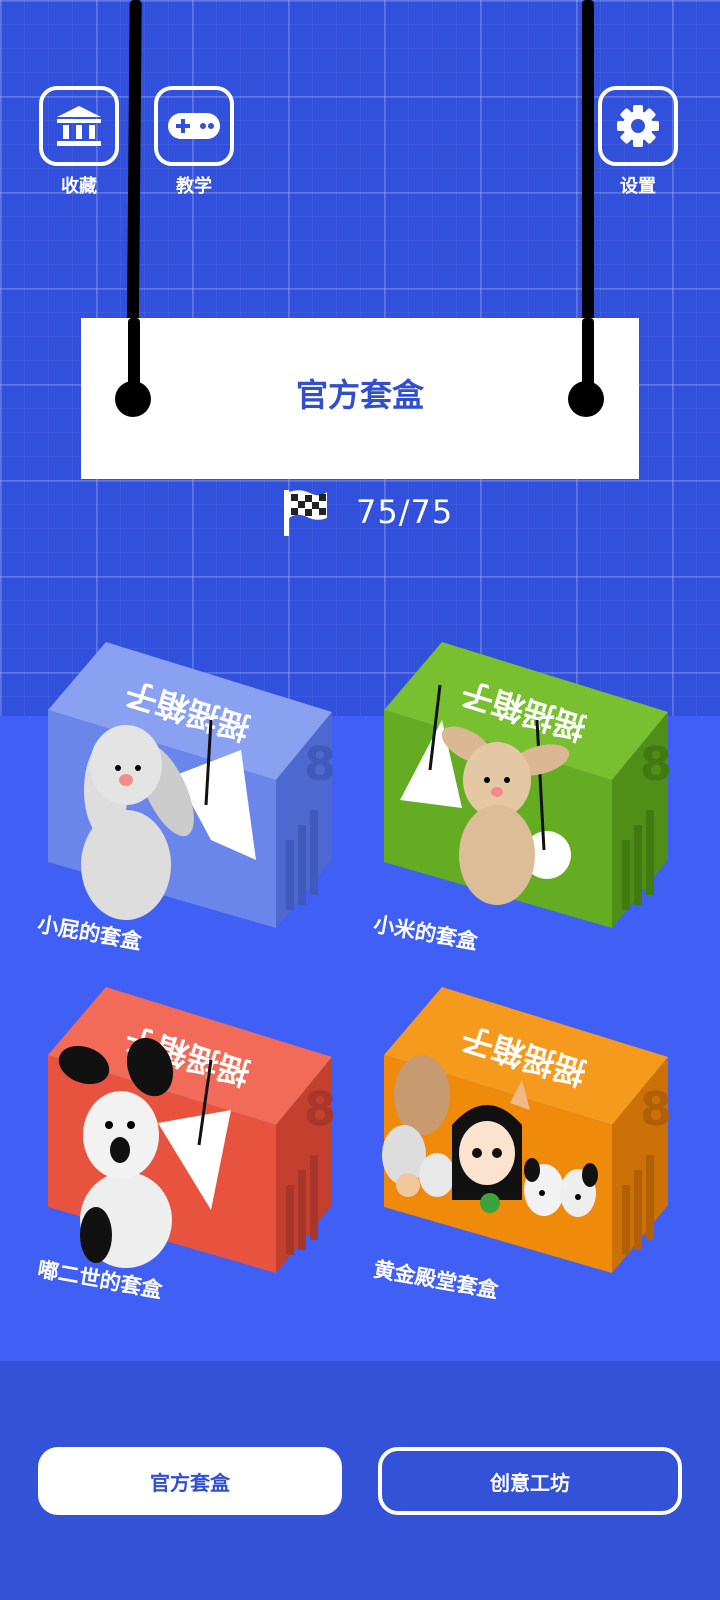 The width and height of the screenshot is (720, 1600). I want to click on collection-button, so click(79, 126).